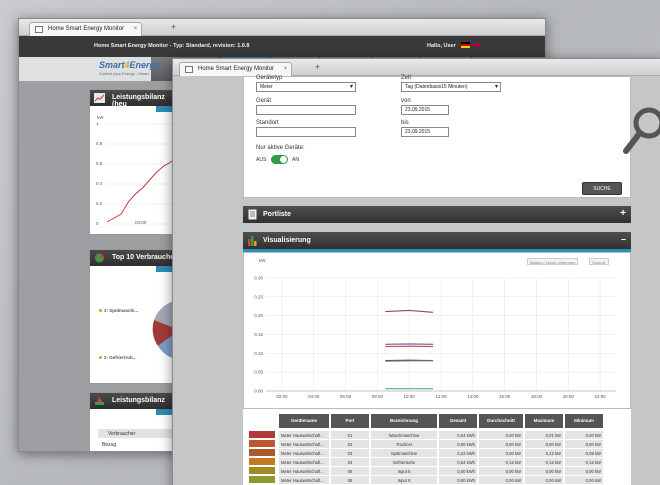 This screenshot has height=485, width=660. I want to click on bar-chart-icon, so click(252, 241).